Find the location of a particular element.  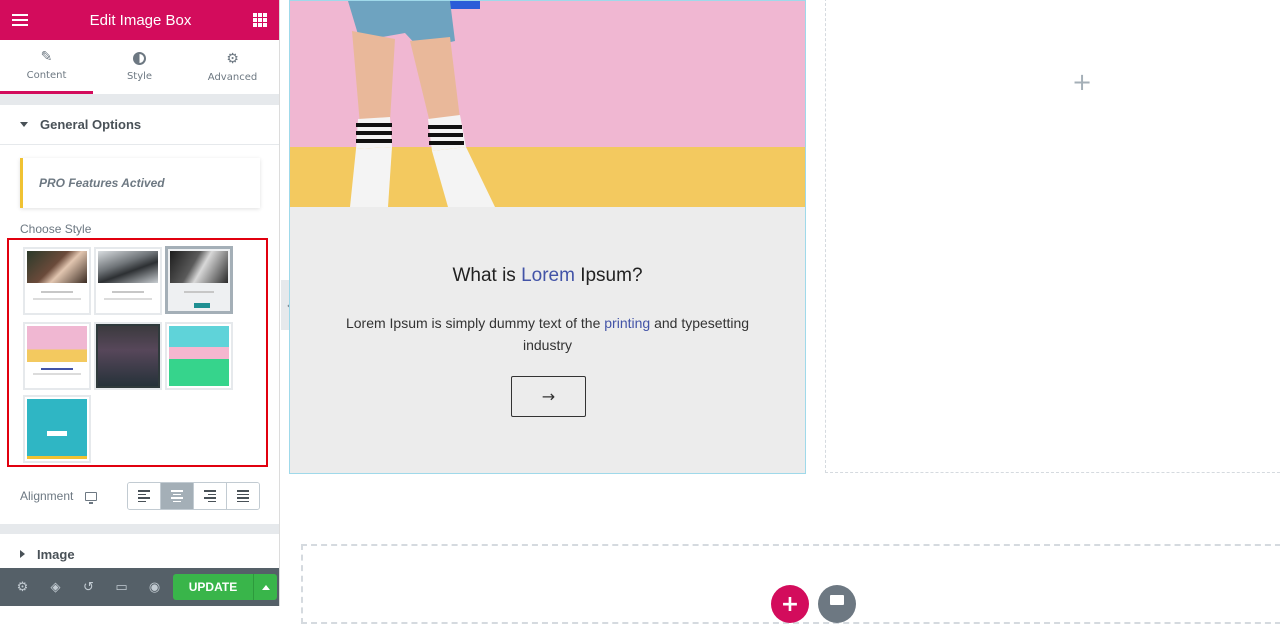

alignment-control: Alignment is located at coordinates (140, 496).